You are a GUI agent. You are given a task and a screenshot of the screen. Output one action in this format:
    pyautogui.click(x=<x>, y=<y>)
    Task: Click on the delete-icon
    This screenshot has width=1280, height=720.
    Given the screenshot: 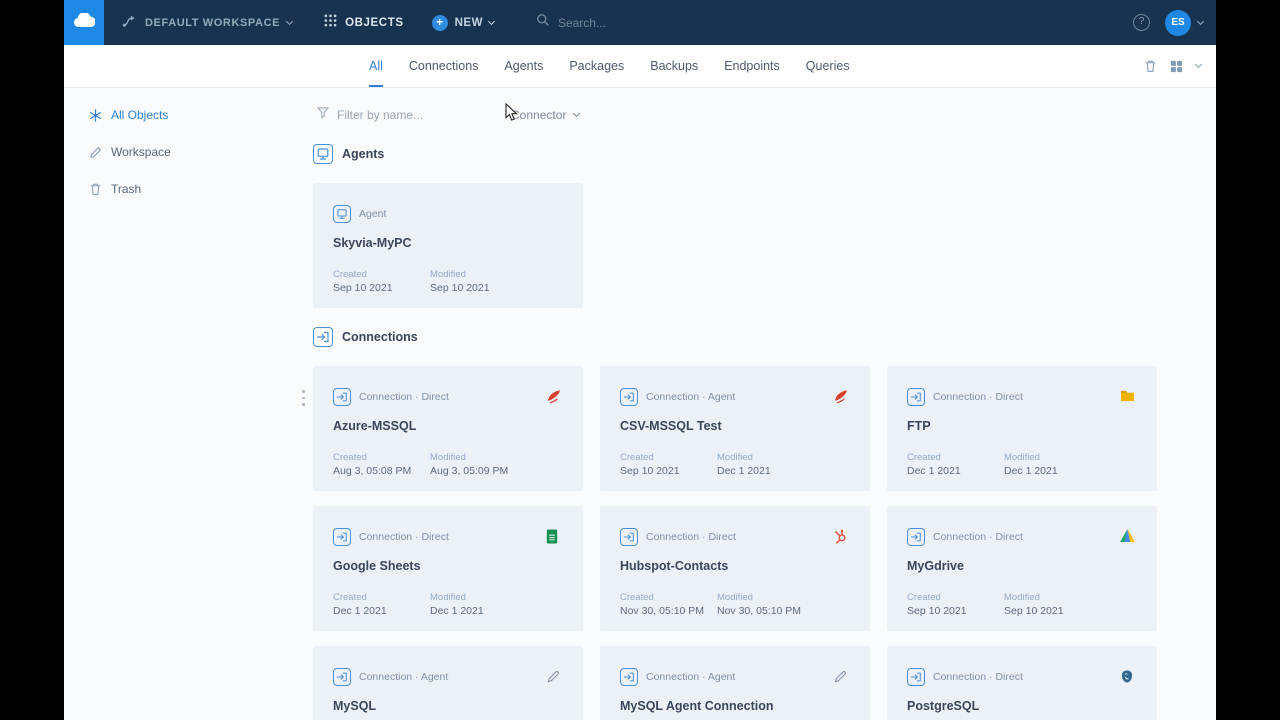 What is the action you would take?
    pyautogui.click(x=1150, y=66)
    